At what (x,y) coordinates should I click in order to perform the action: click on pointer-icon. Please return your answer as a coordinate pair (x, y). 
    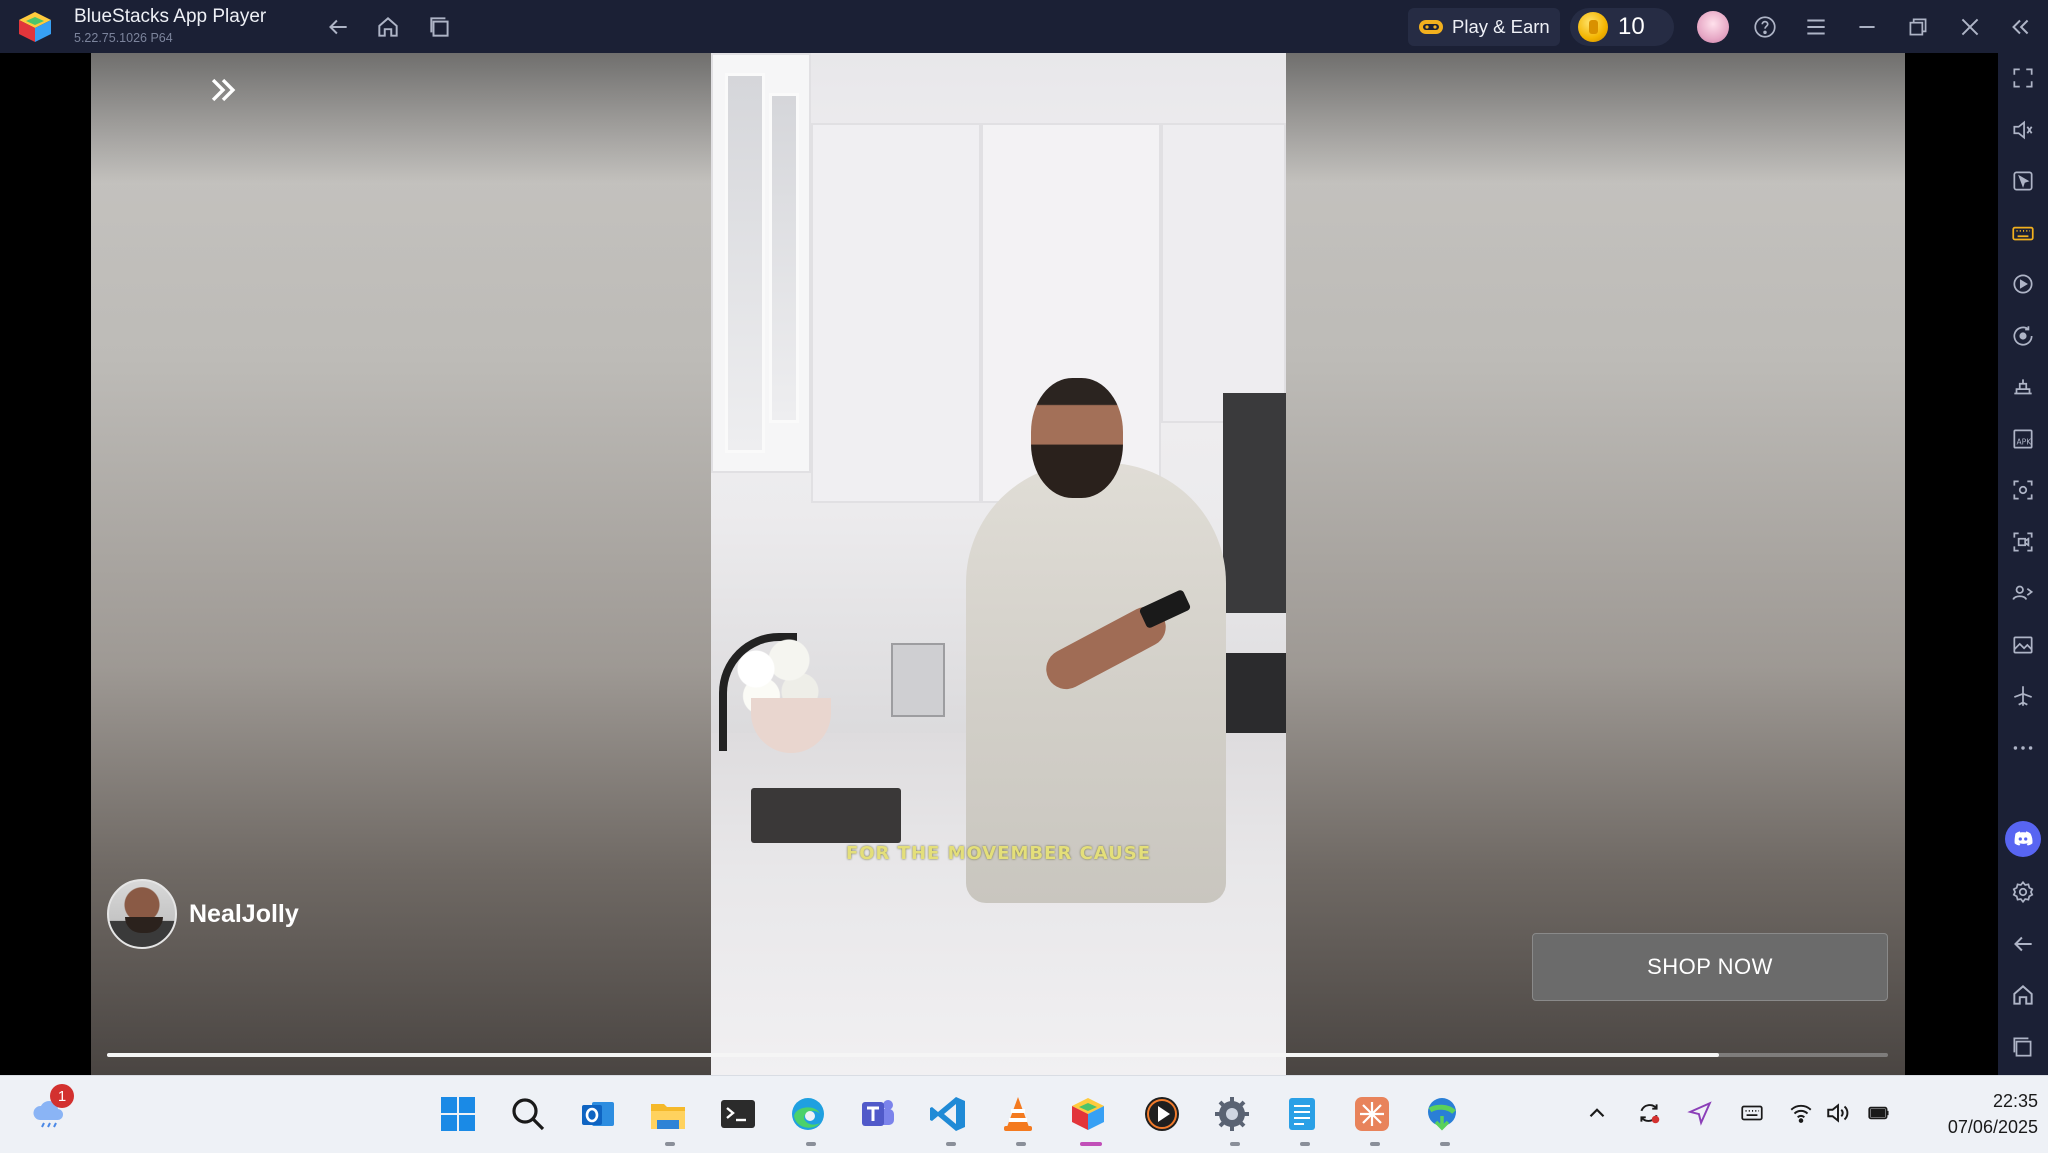
    Looking at the image, I should click on (2023, 181).